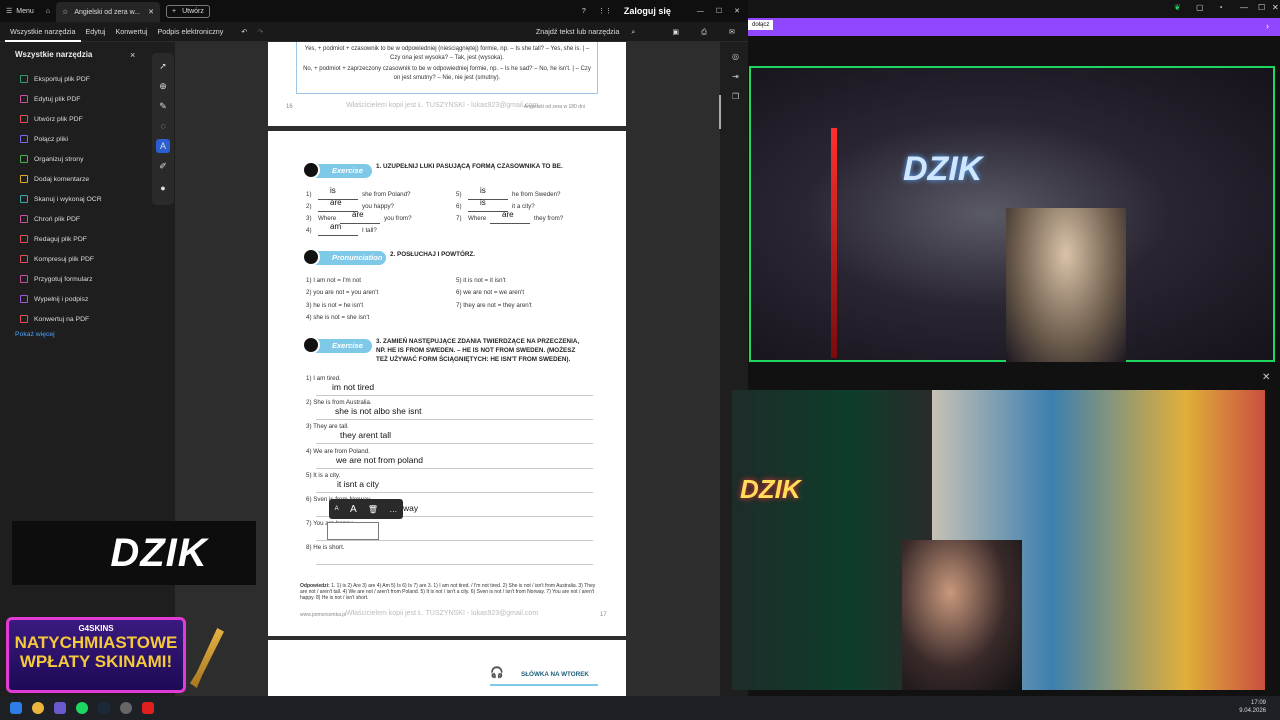 Image resolution: width=1280 pixels, height=720 pixels. What do you see at coordinates (353, 531) in the screenshot?
I see `active-text-field` at bounding box center [353, 531].